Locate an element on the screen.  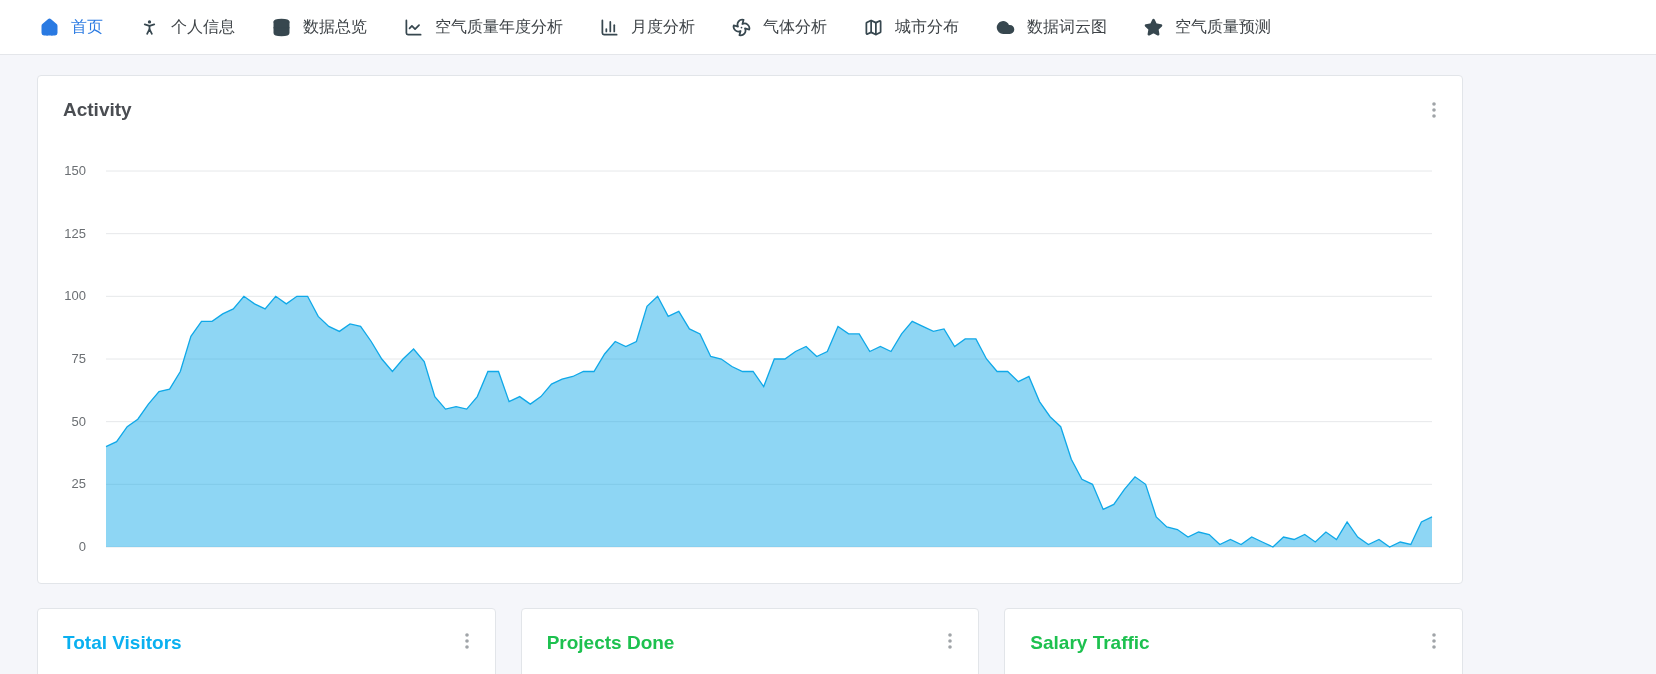
nav-link: 气体分析 is located at coordinates (779, 27).